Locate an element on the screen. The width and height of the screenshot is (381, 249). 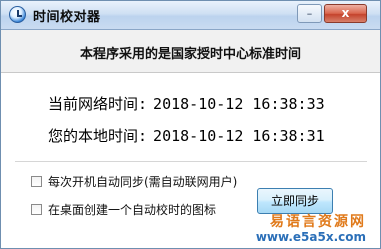
network-time-value: 2018-10-12 16:38:33 is located at coordinates (239, 104).